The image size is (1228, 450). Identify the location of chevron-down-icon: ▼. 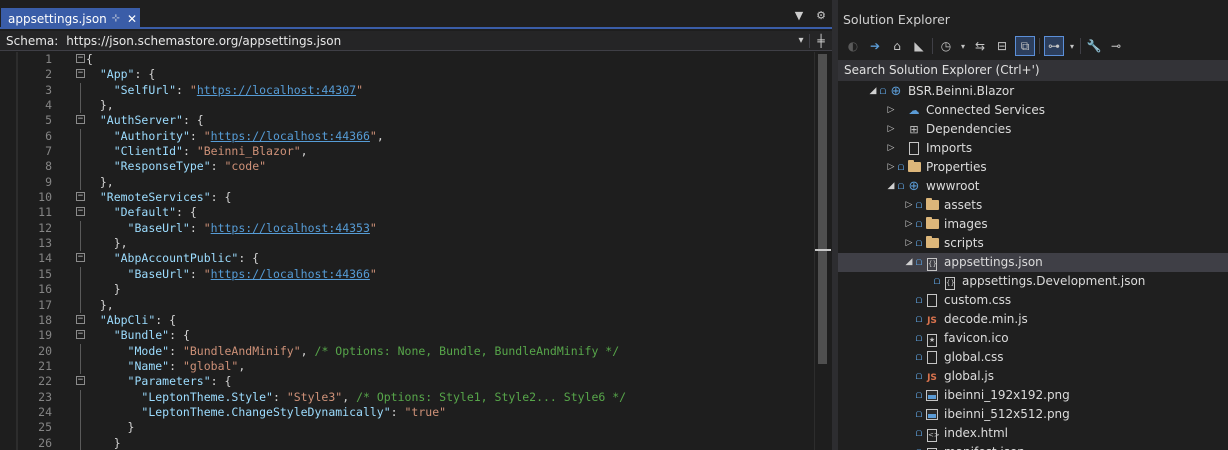
(799, 15).